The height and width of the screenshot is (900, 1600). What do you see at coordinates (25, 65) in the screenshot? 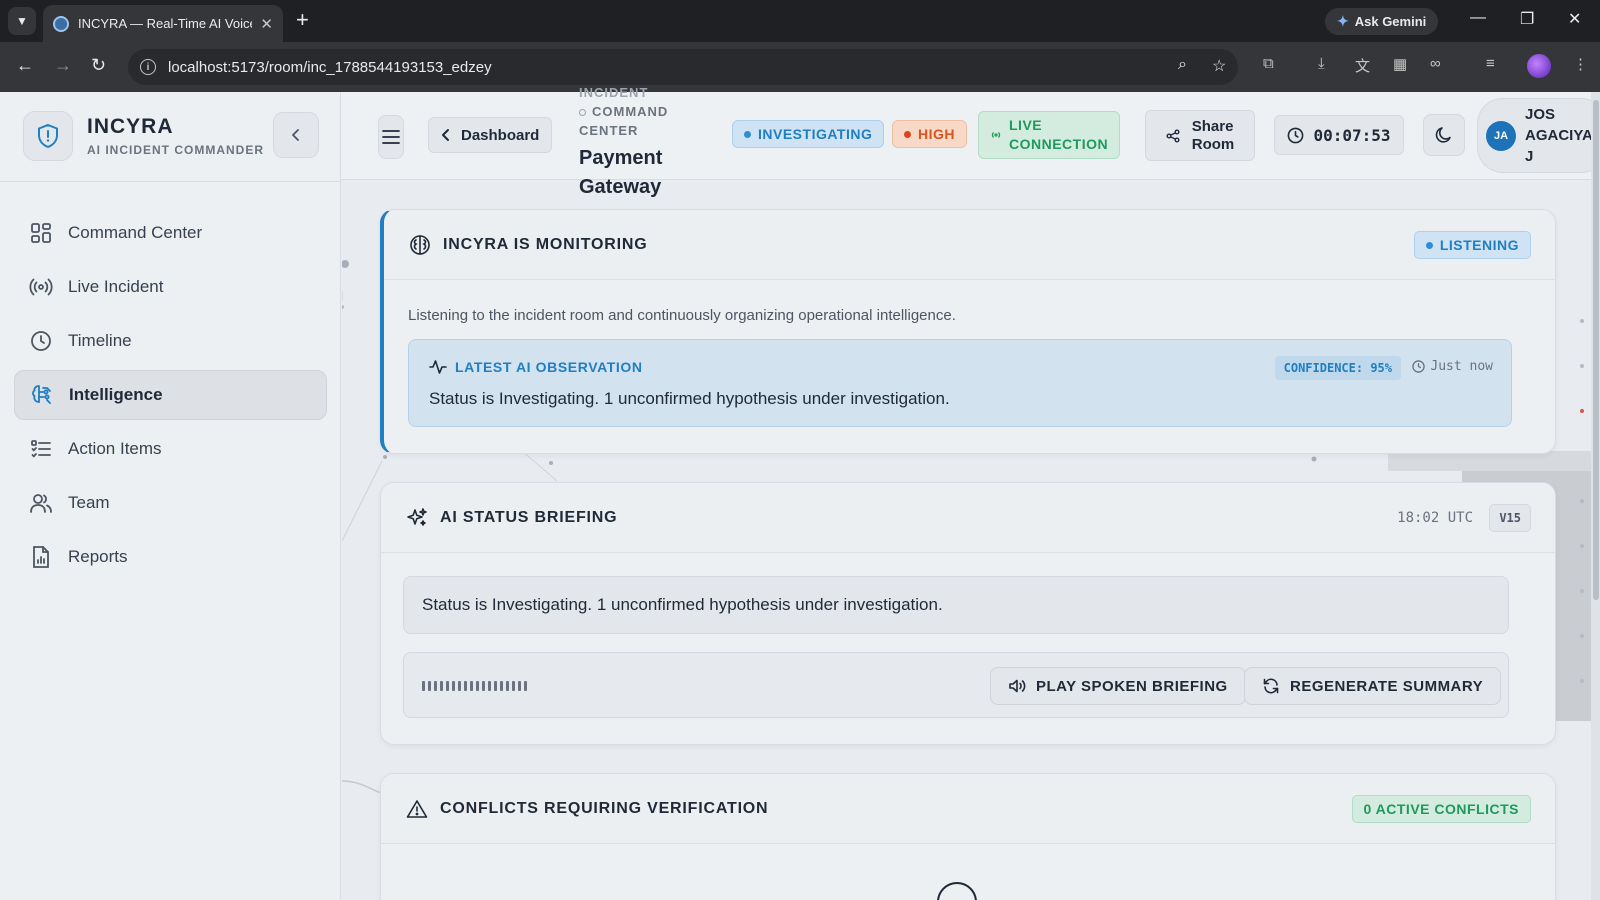
I see `back-arrow-icon: ←` at bounding box center [25, 65].